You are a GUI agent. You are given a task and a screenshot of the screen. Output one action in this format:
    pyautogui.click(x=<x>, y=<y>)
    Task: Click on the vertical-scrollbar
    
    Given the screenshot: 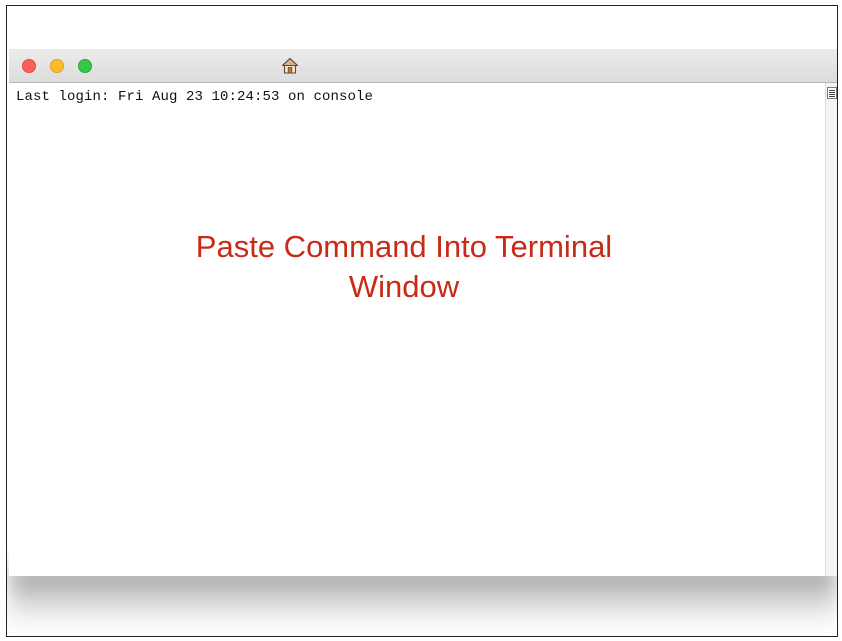 What is the action you would take?
    pyautogui.click(x=831, y=329)
    